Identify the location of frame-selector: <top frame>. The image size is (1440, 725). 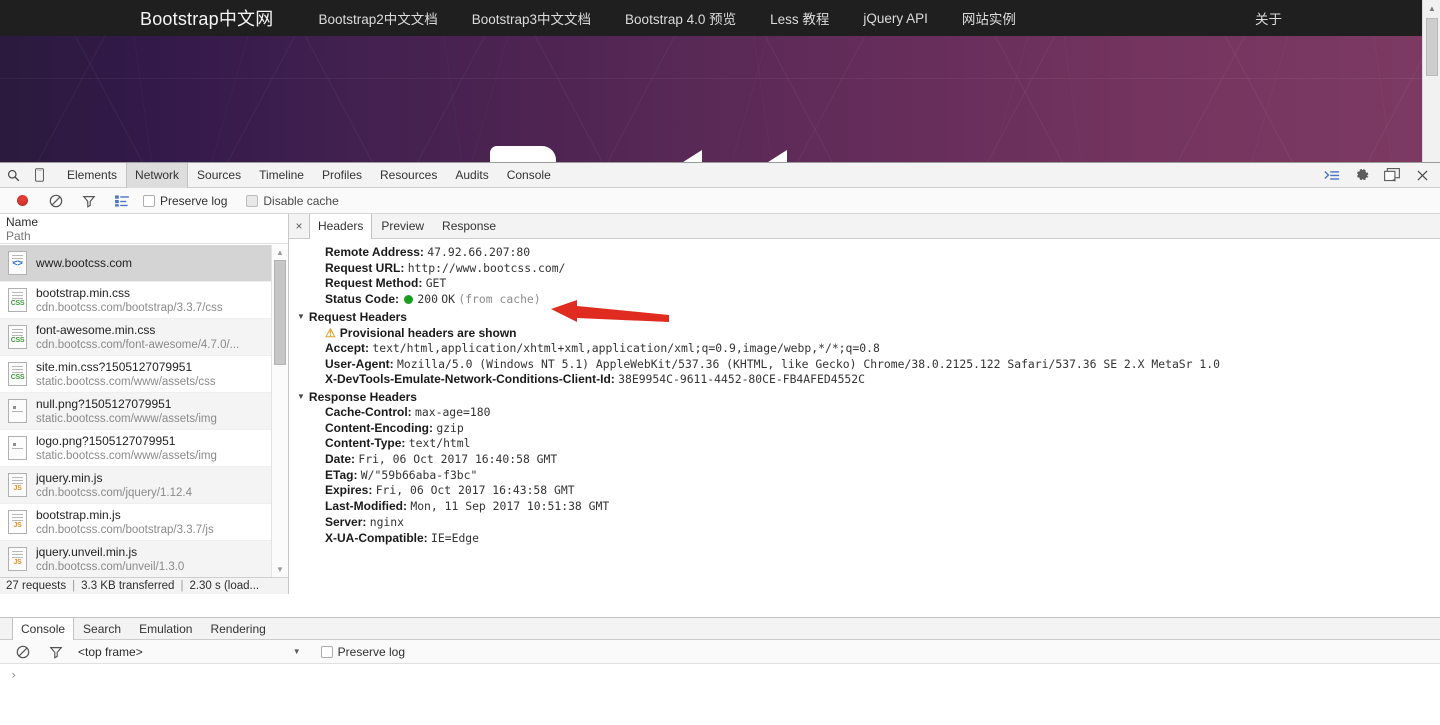
(110, 652).